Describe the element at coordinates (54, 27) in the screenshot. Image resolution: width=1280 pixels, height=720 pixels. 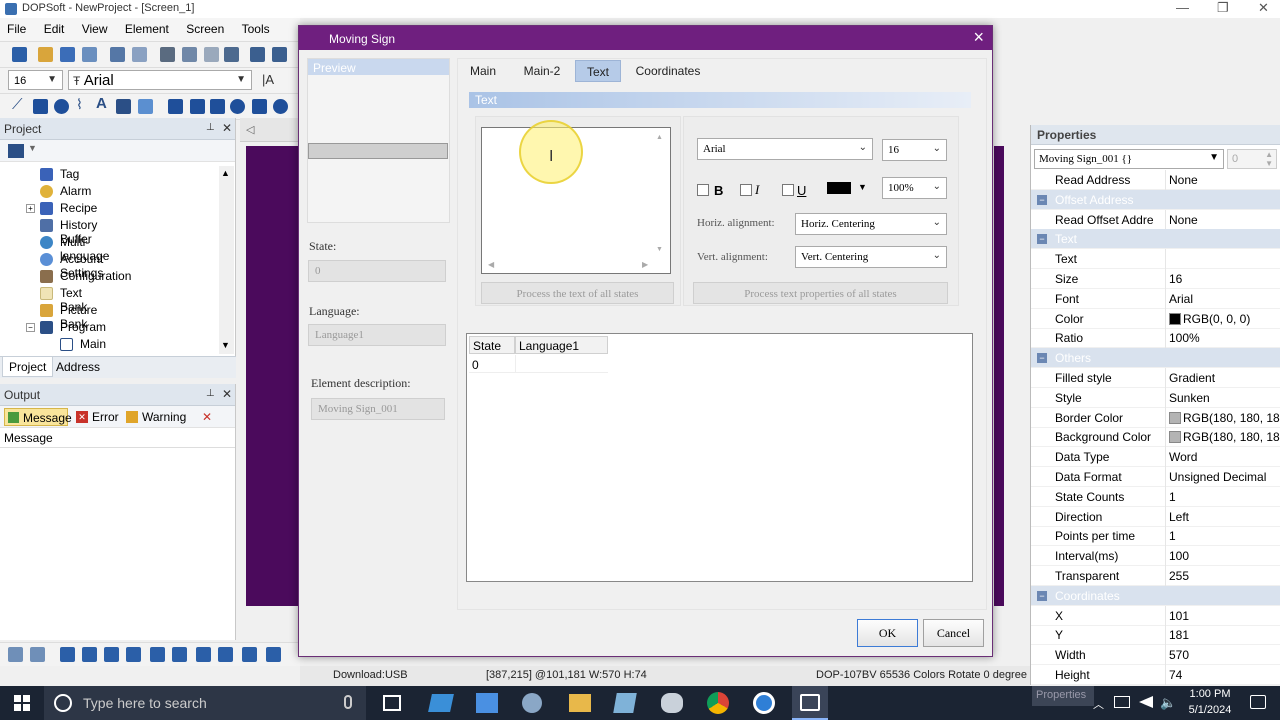
I see `menu-edit: Edit` at that location.